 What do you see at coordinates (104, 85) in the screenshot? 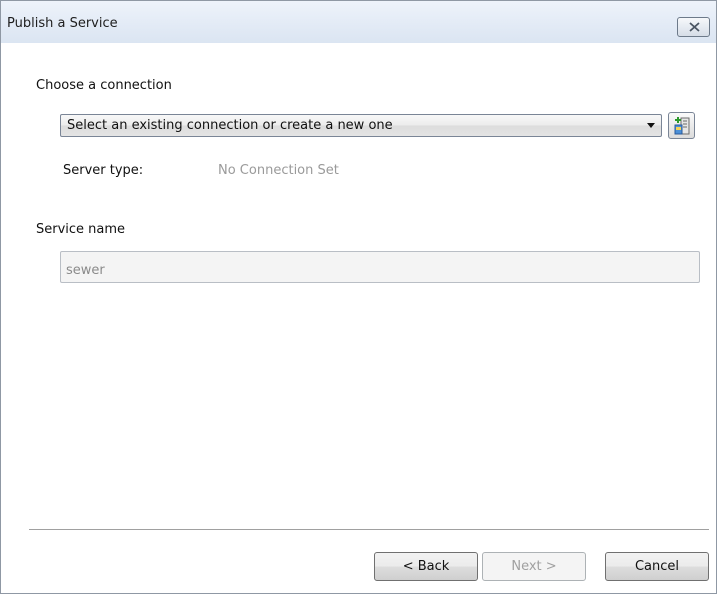
I see `choose-connection-label: Choose a connection` at bounding box center [104, 85].